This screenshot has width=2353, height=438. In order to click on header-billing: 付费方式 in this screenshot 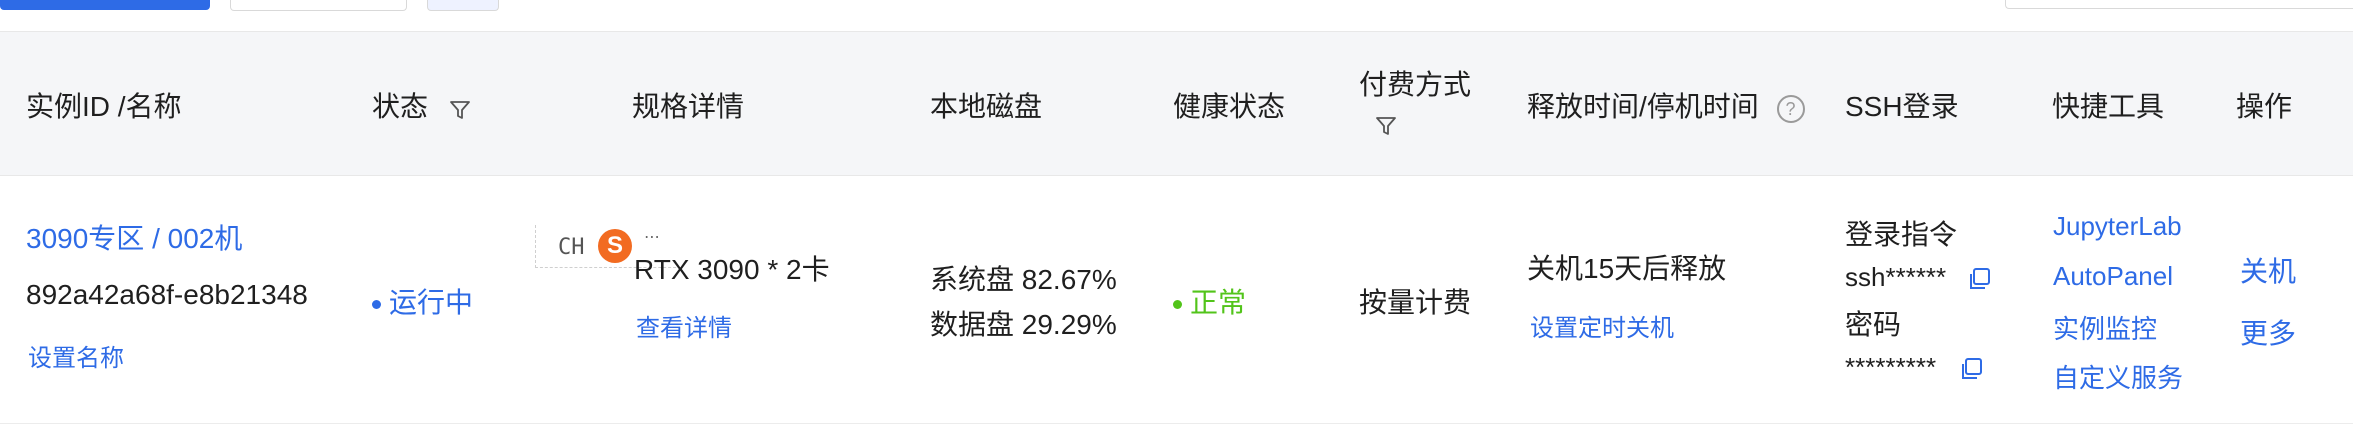, I will do `click(1415, 100)`.